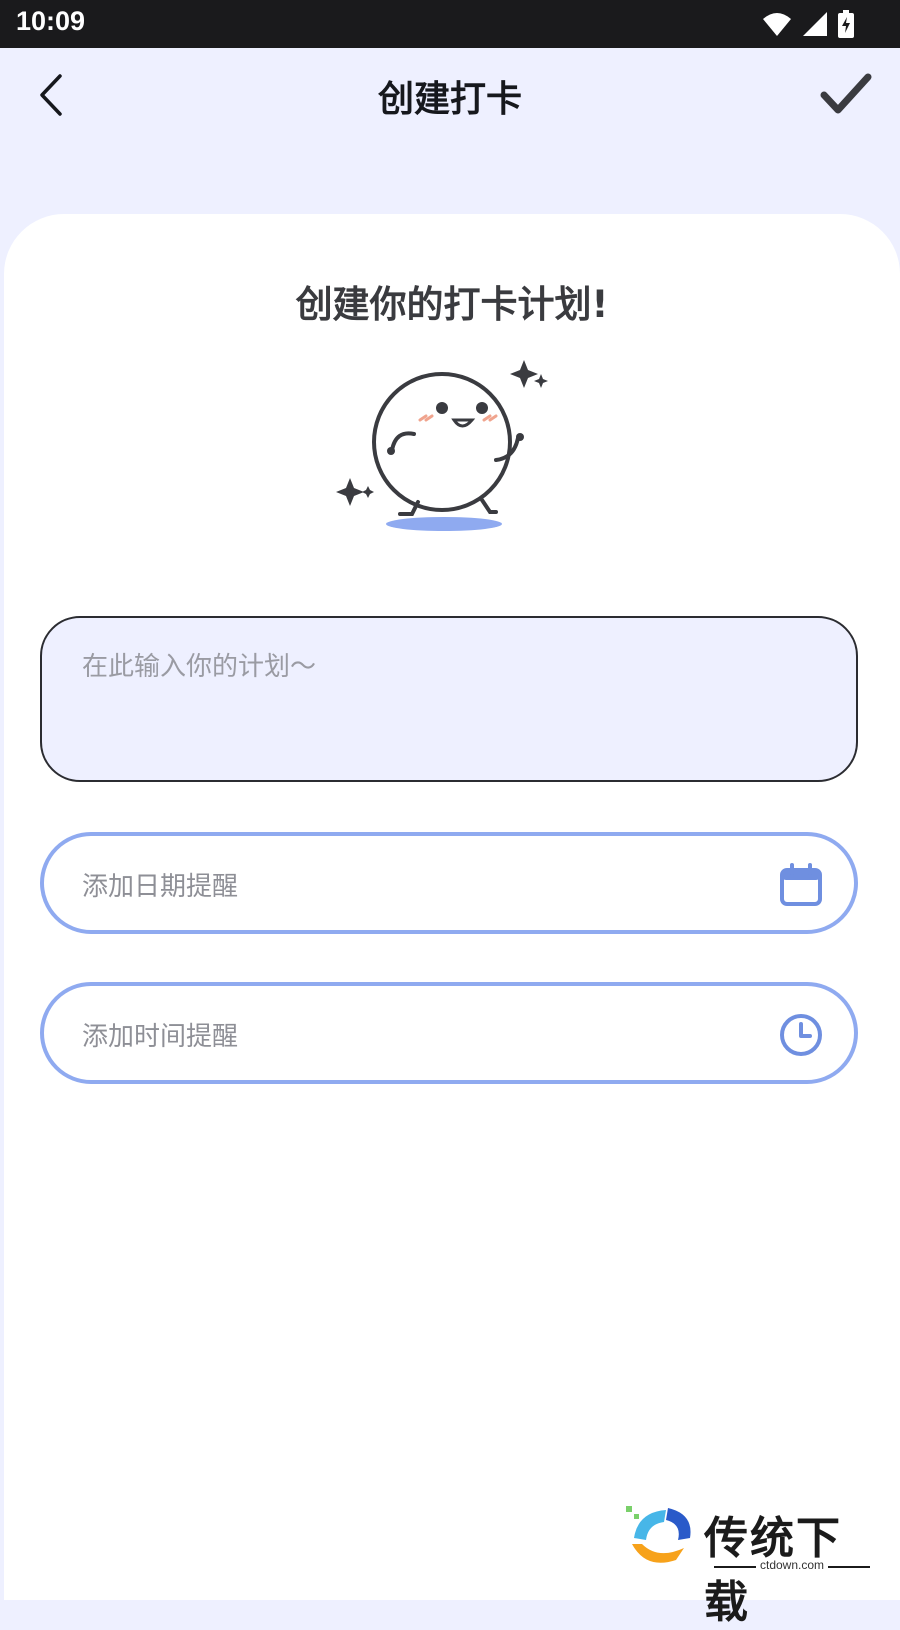  I want to click on check-icon, so click(846, 93).